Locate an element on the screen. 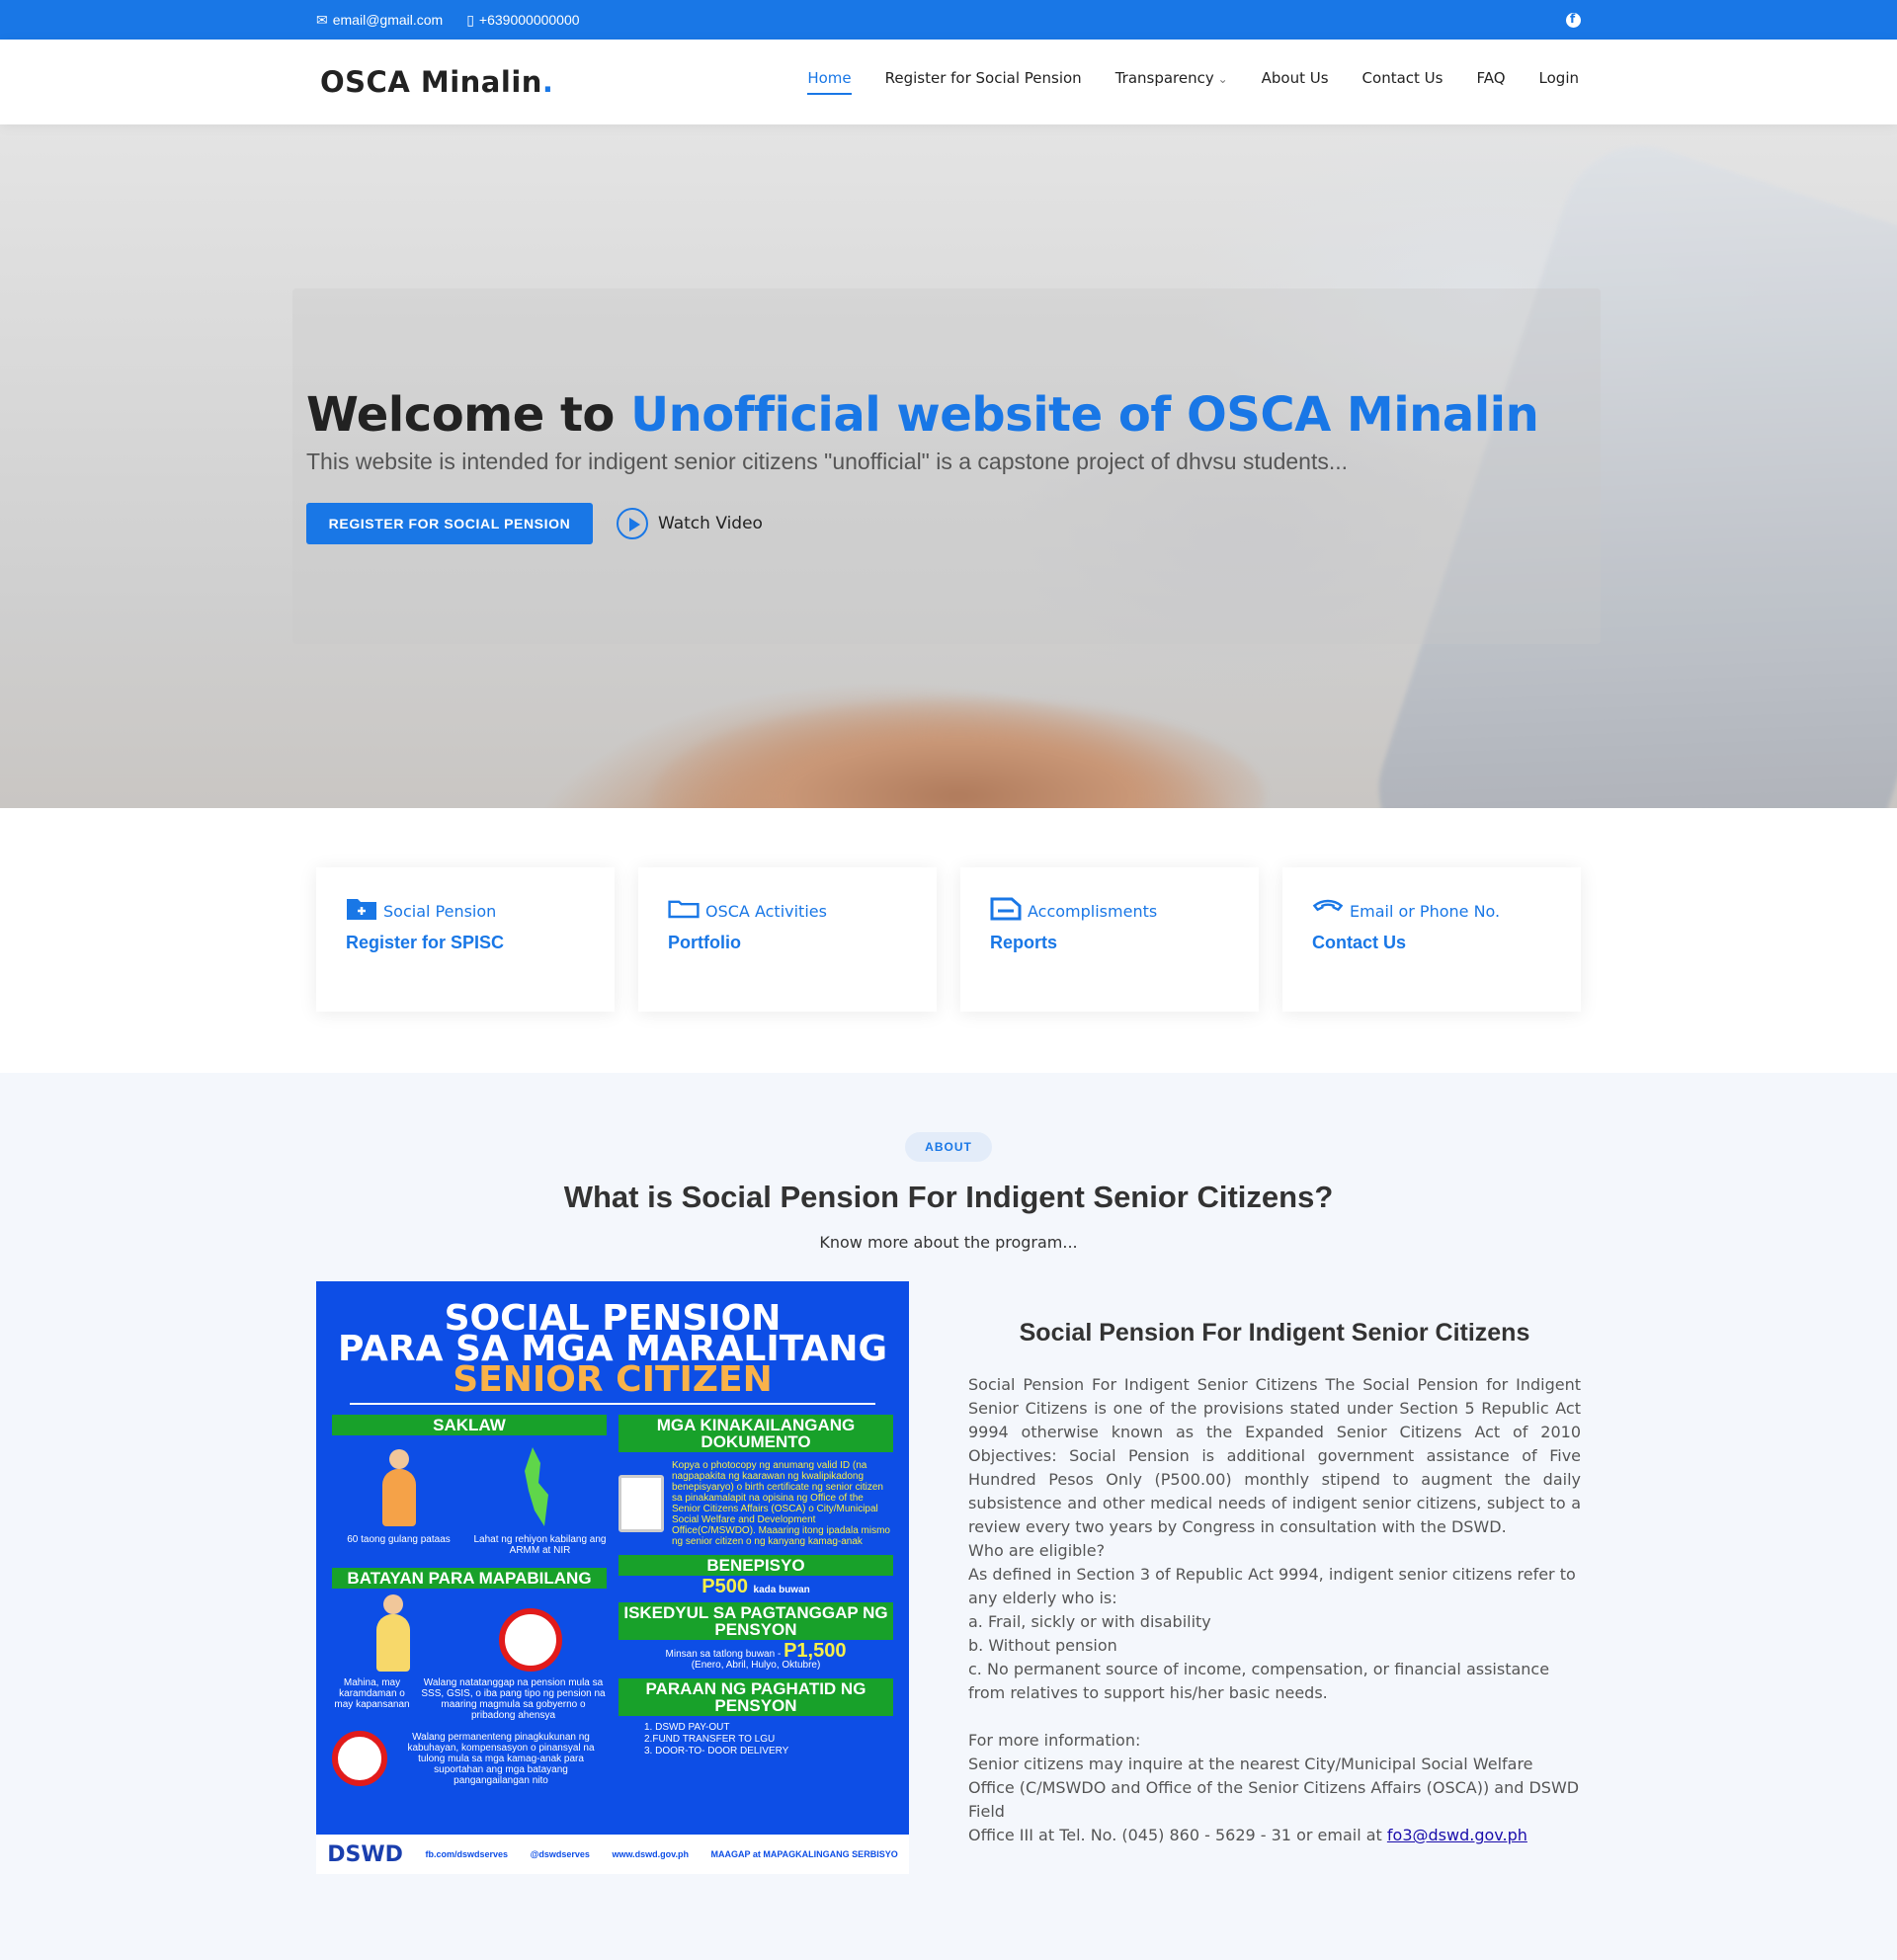 The height and width of the screenshot is (1960, 1897). clipboard-icon is located at coordinates (641, 1503).